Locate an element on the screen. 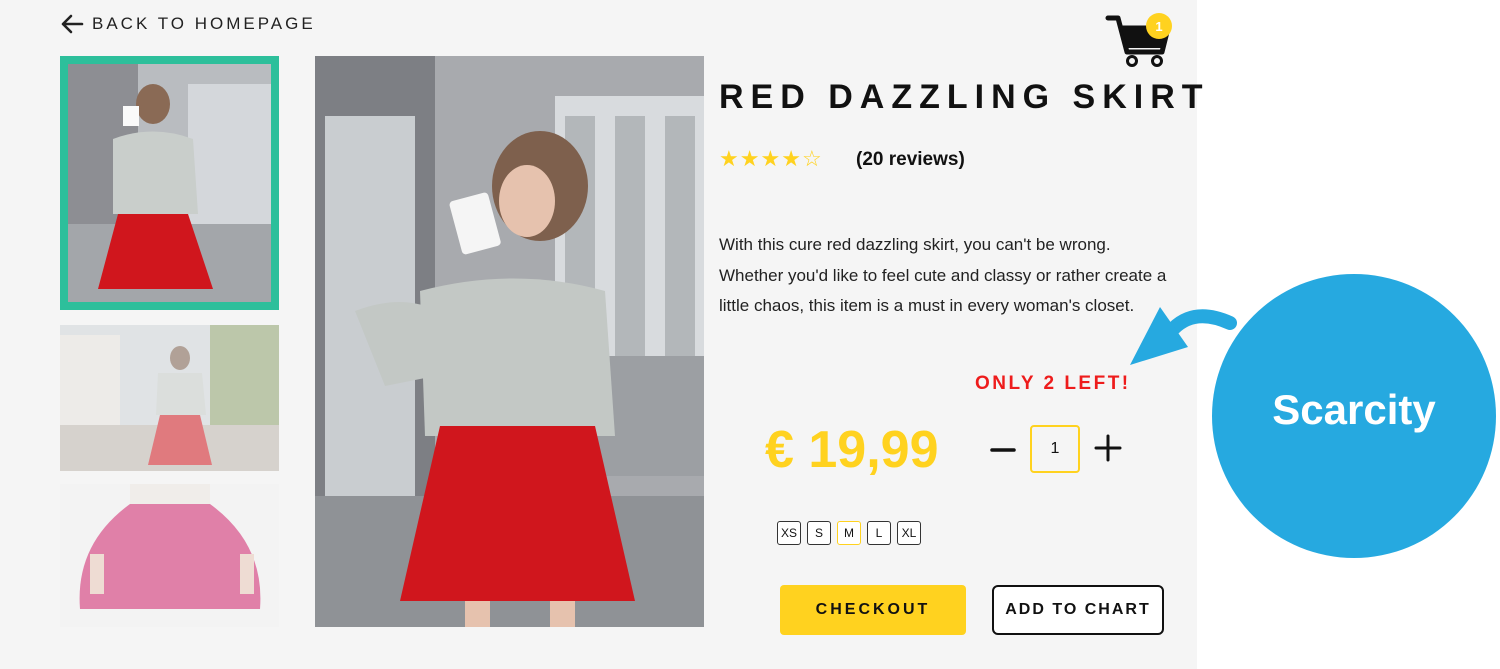  checkout-button: CHECKOUT is located at coordinates (873, 610).